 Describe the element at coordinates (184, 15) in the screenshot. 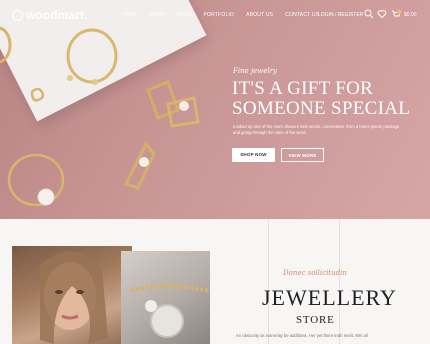

I see `nav-blog: BLOG` at that location.